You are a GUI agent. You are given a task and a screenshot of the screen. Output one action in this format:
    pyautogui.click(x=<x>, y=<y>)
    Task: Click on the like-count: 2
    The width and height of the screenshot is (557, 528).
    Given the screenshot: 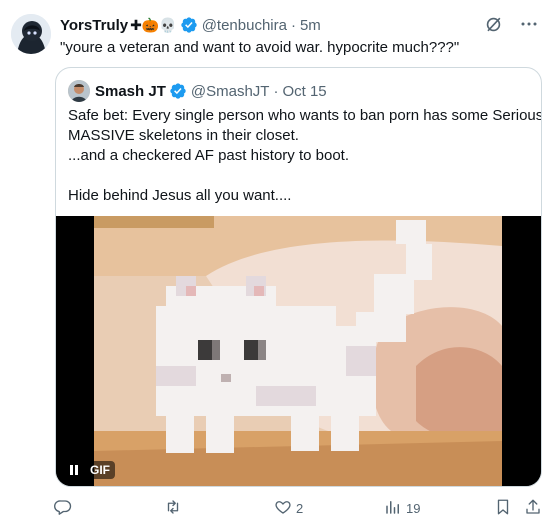 What is the action you would take?
    pyautogui.click(x=300, y=508)
    